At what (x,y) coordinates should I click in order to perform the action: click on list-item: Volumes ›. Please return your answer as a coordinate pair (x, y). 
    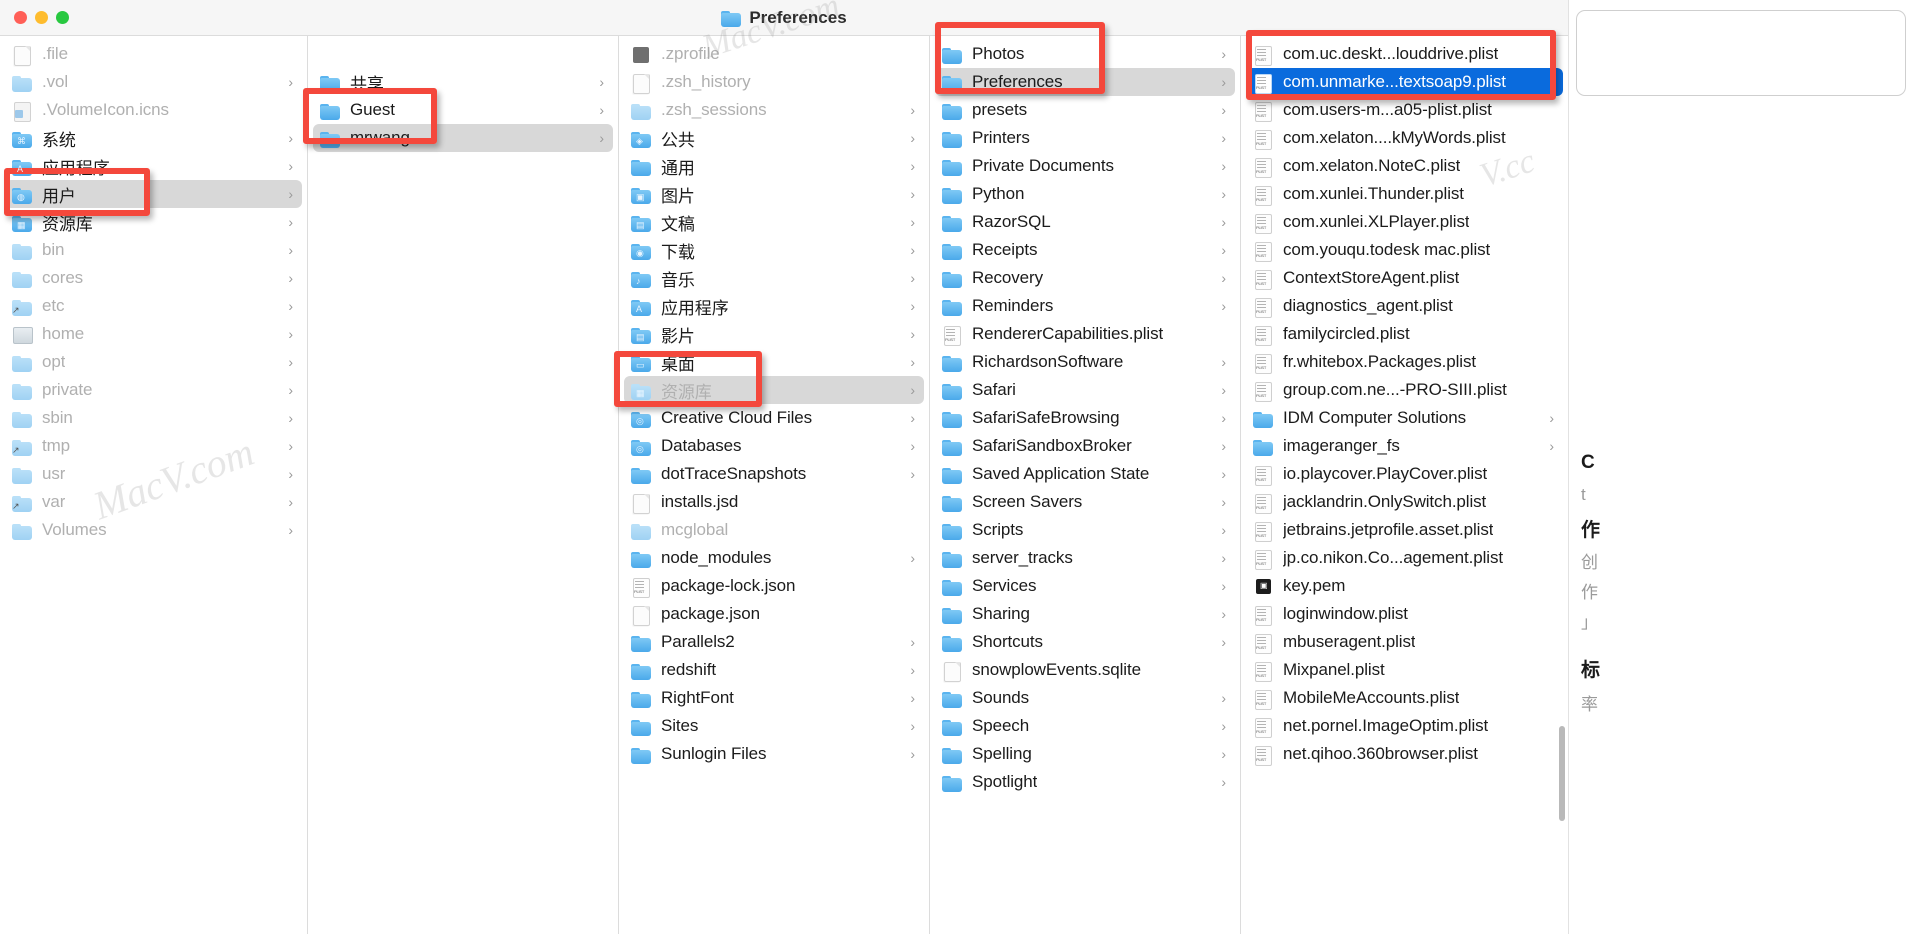
    Looking at the image, I should click on (153, 530).